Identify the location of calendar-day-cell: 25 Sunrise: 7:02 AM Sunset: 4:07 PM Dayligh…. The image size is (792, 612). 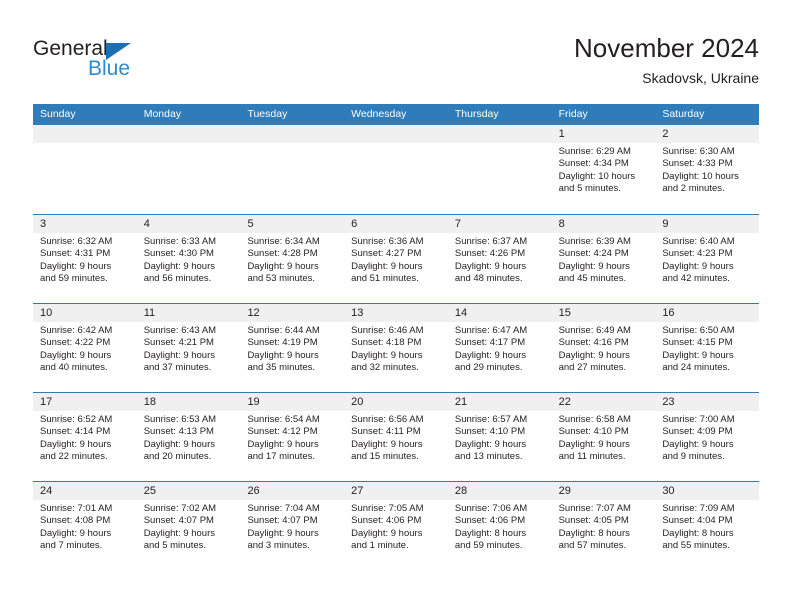
(188, 526).